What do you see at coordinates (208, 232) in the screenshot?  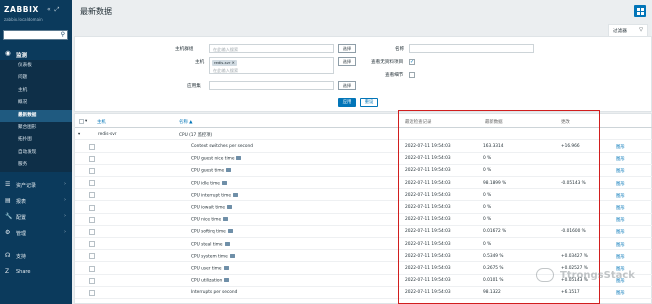 I see `item-name-text: CPU softirq time` at bounding box center [208, 232].